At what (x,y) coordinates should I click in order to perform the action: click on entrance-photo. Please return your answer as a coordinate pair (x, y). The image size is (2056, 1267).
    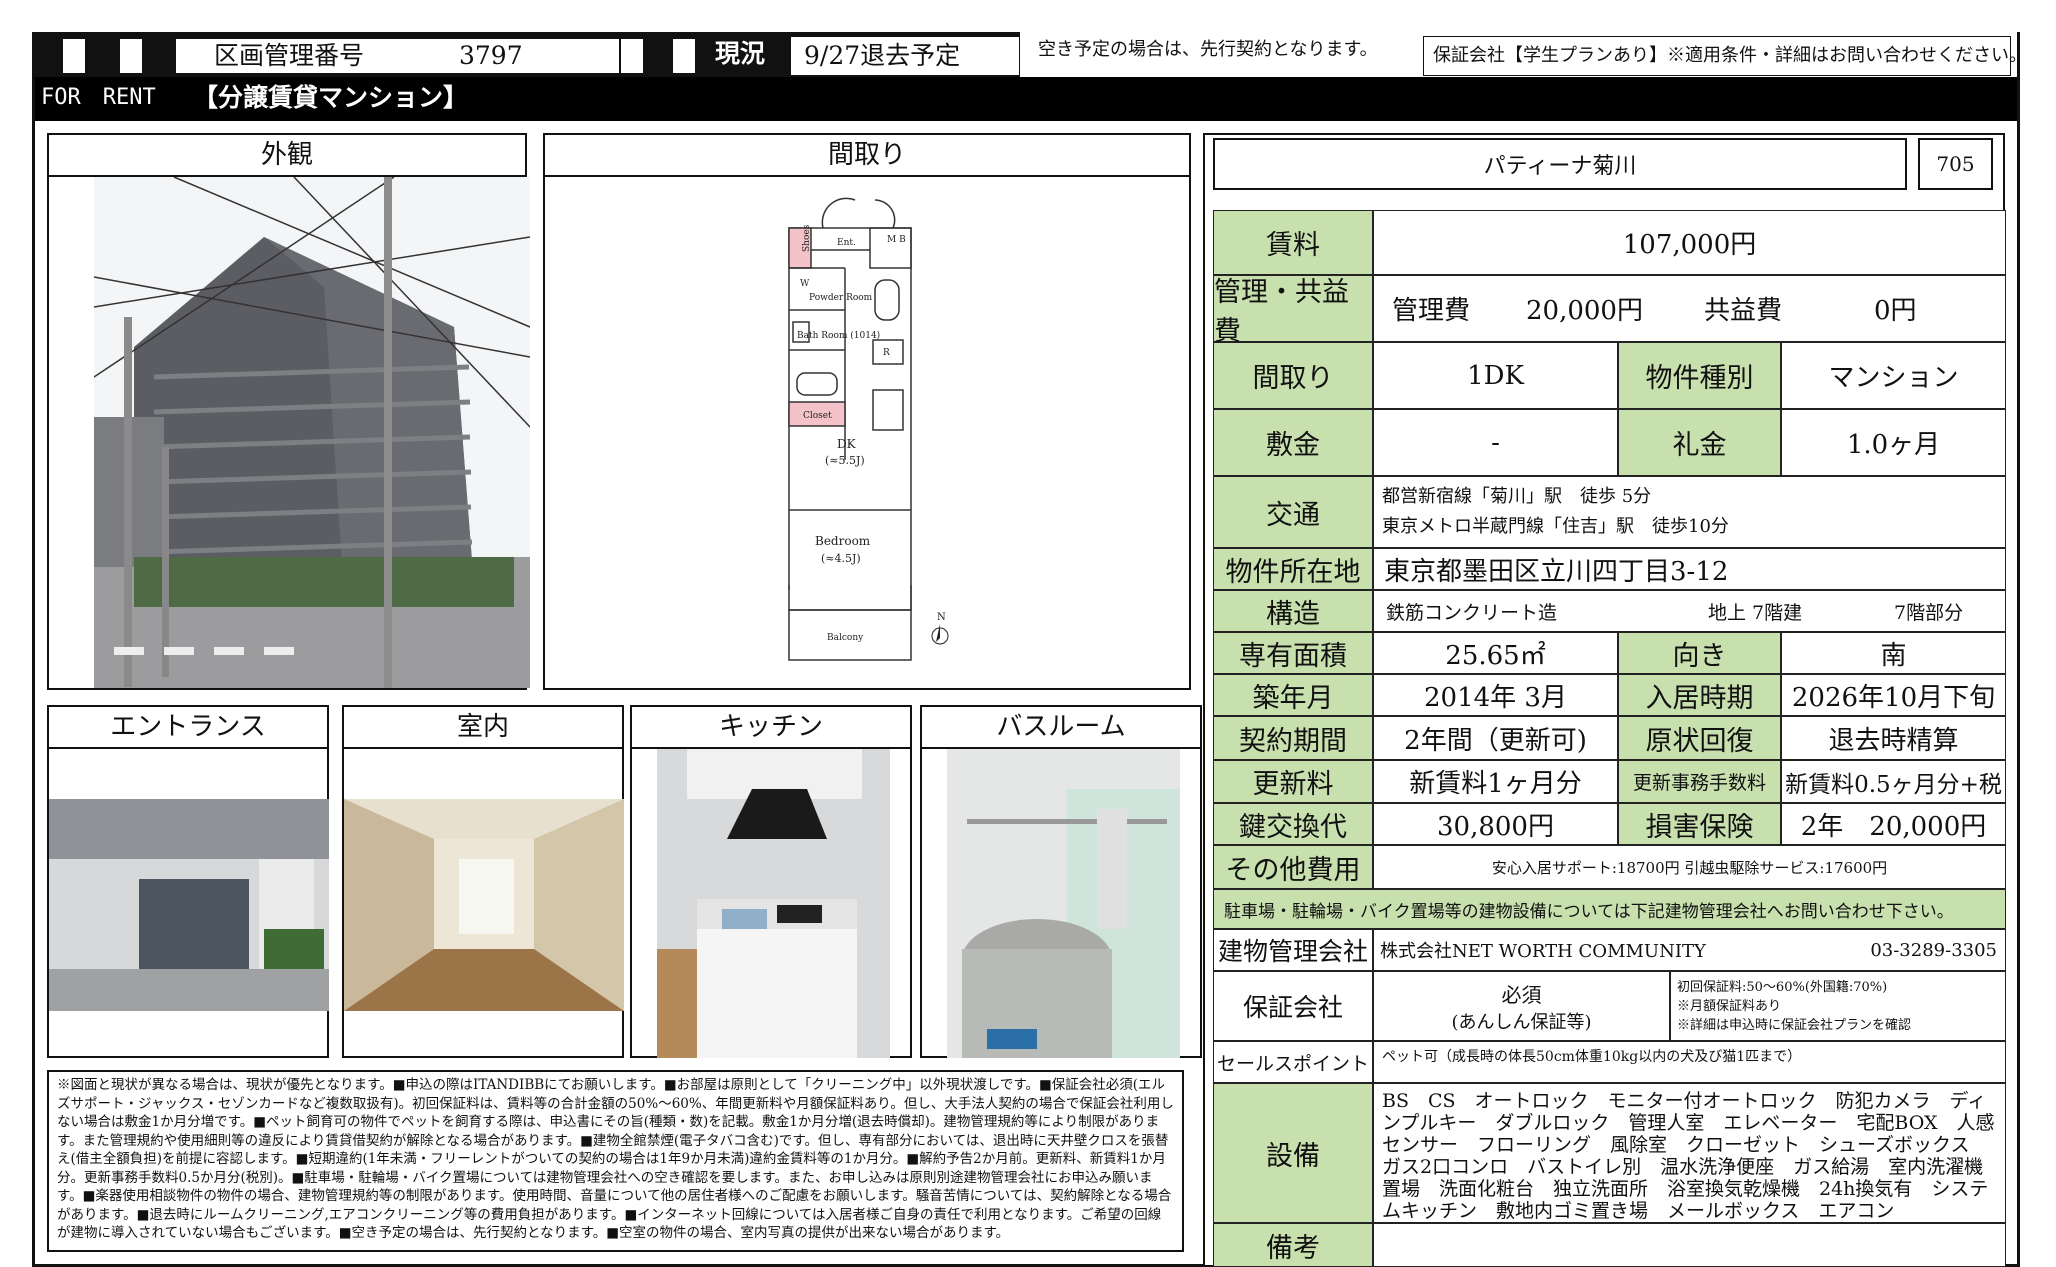
    Looking at the image, I should click on (189, 905).